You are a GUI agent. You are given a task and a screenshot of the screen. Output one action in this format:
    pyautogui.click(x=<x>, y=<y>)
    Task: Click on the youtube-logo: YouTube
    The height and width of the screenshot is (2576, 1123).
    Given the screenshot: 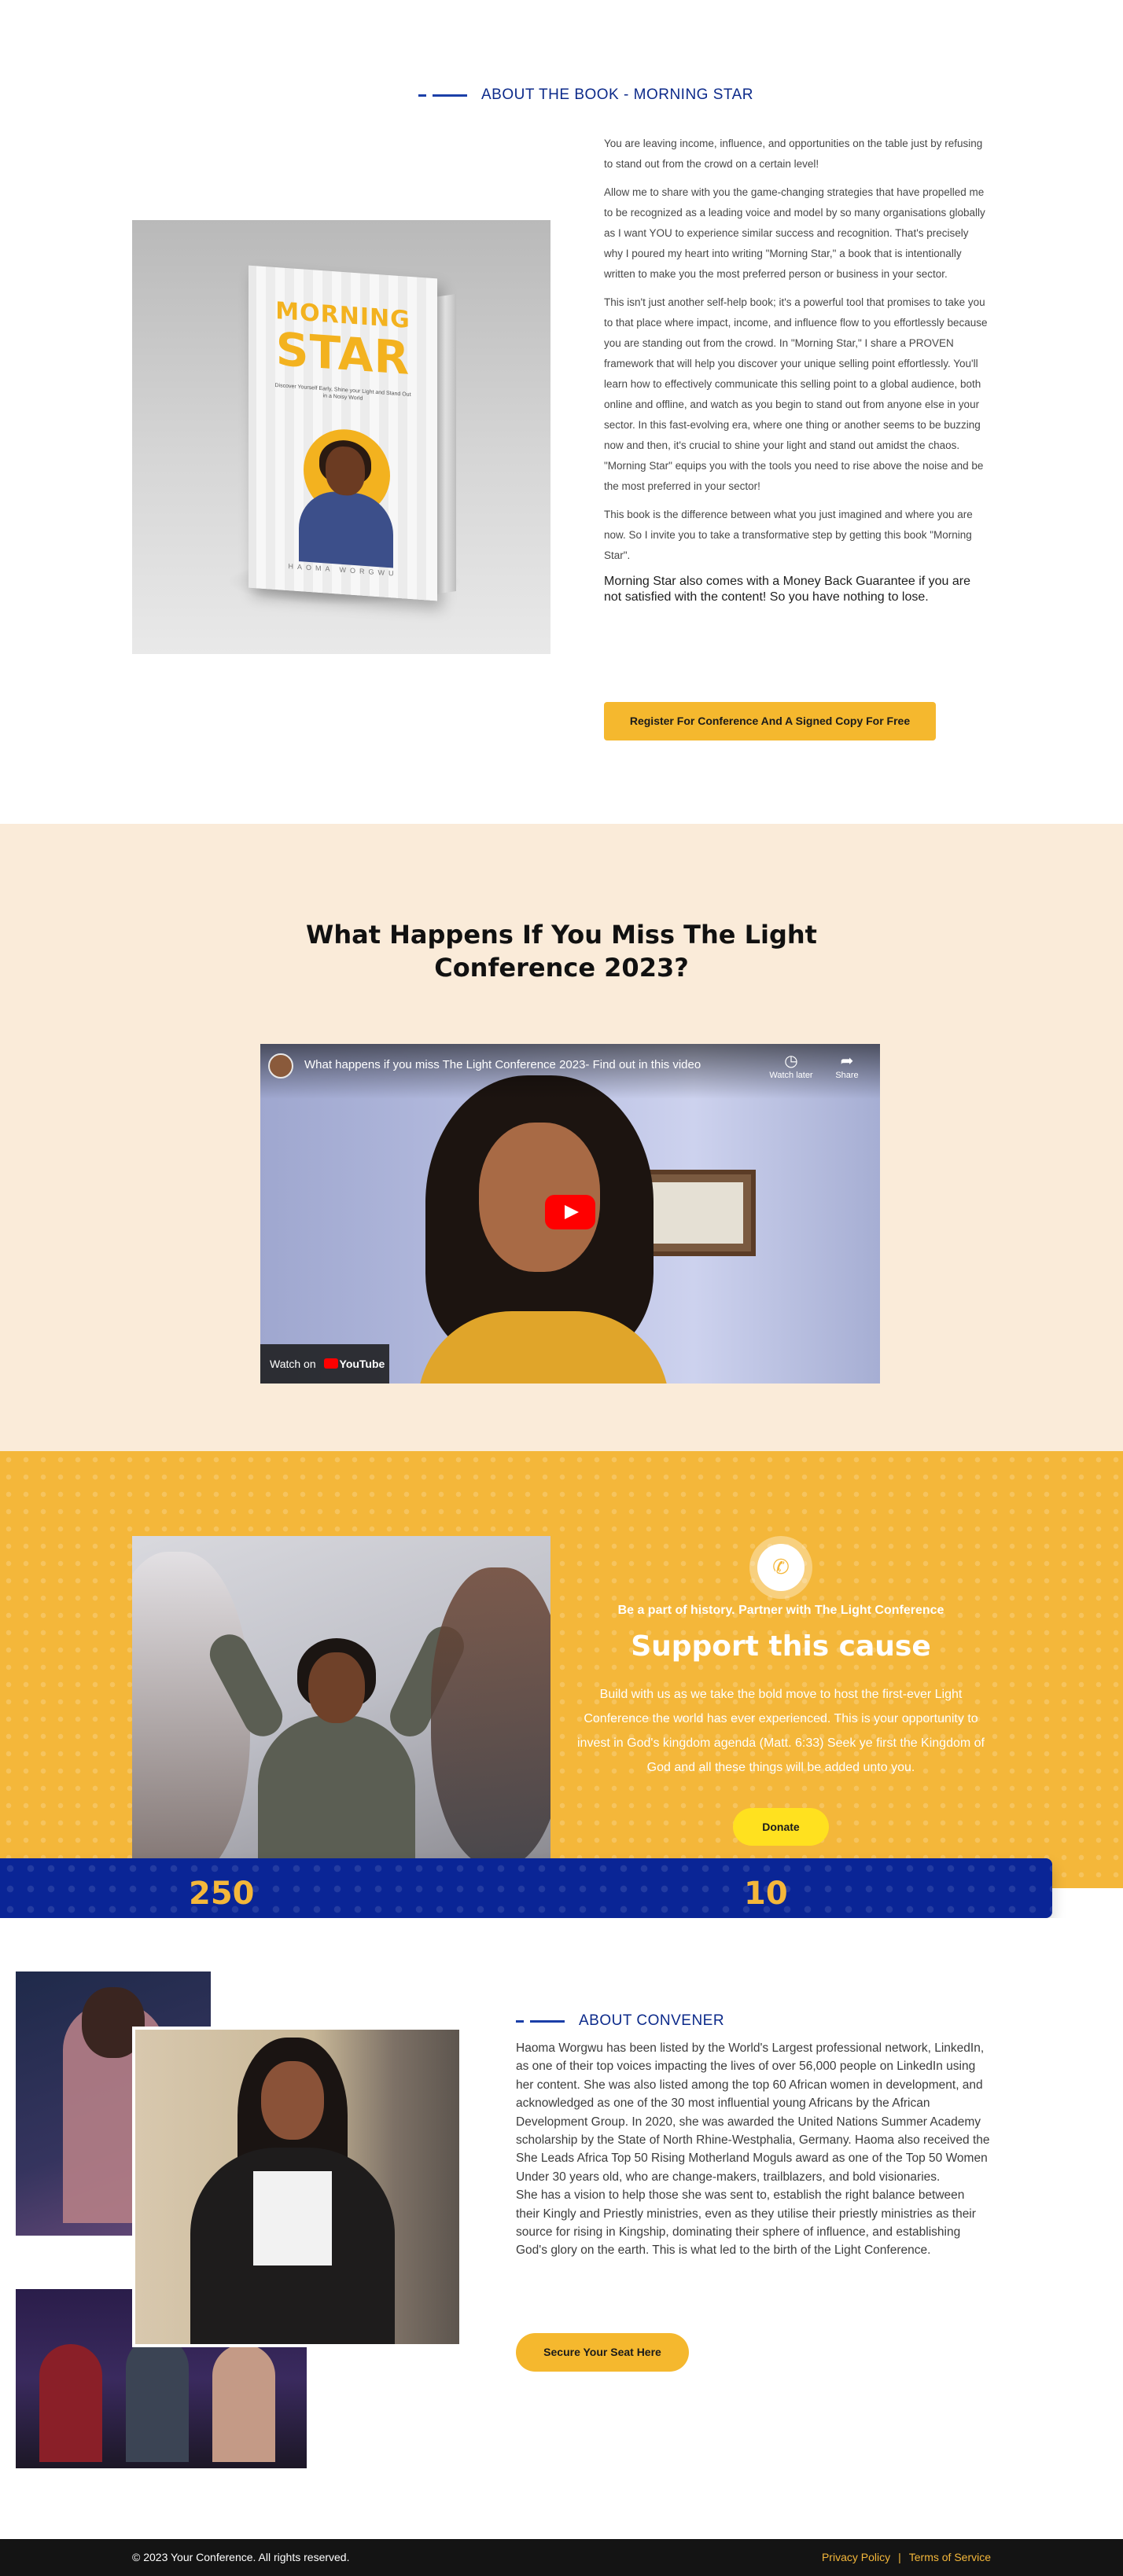 What is the action you would take?
    pyautogui.click(x=354, y=1364)
    